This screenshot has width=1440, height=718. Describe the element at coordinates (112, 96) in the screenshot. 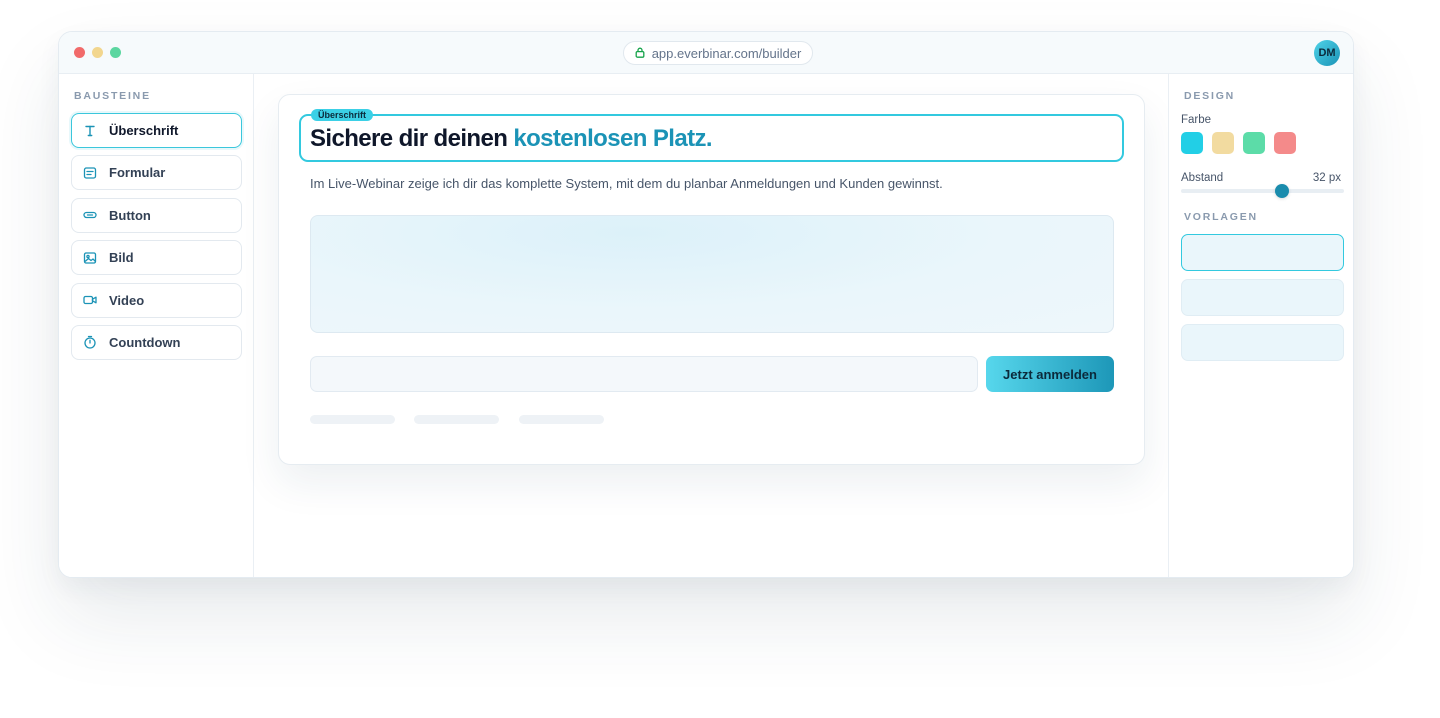

I see `blocks-section-title: BAUSTEINE` at that location.